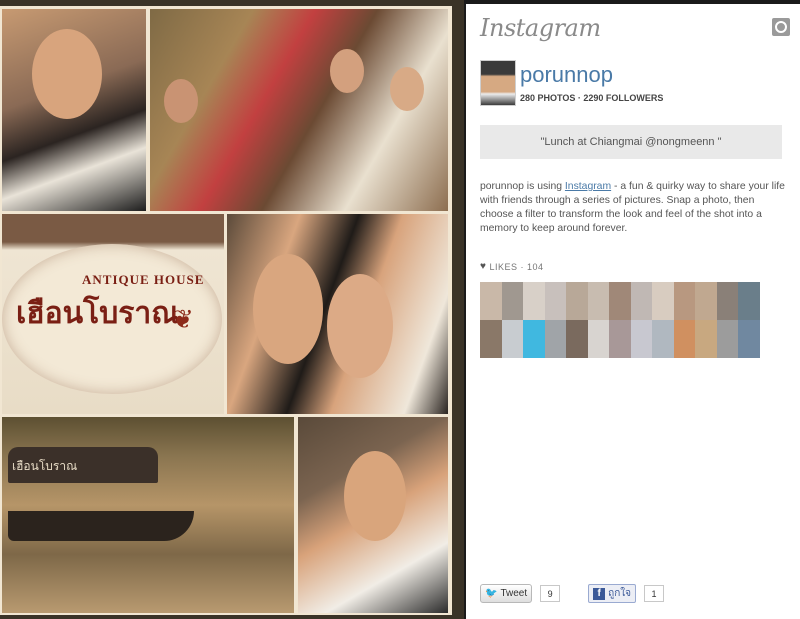 This screenshot has height=619, width=800. I want to click on boat-thai-text: เฮือนโบราณ, so click(45, 466).